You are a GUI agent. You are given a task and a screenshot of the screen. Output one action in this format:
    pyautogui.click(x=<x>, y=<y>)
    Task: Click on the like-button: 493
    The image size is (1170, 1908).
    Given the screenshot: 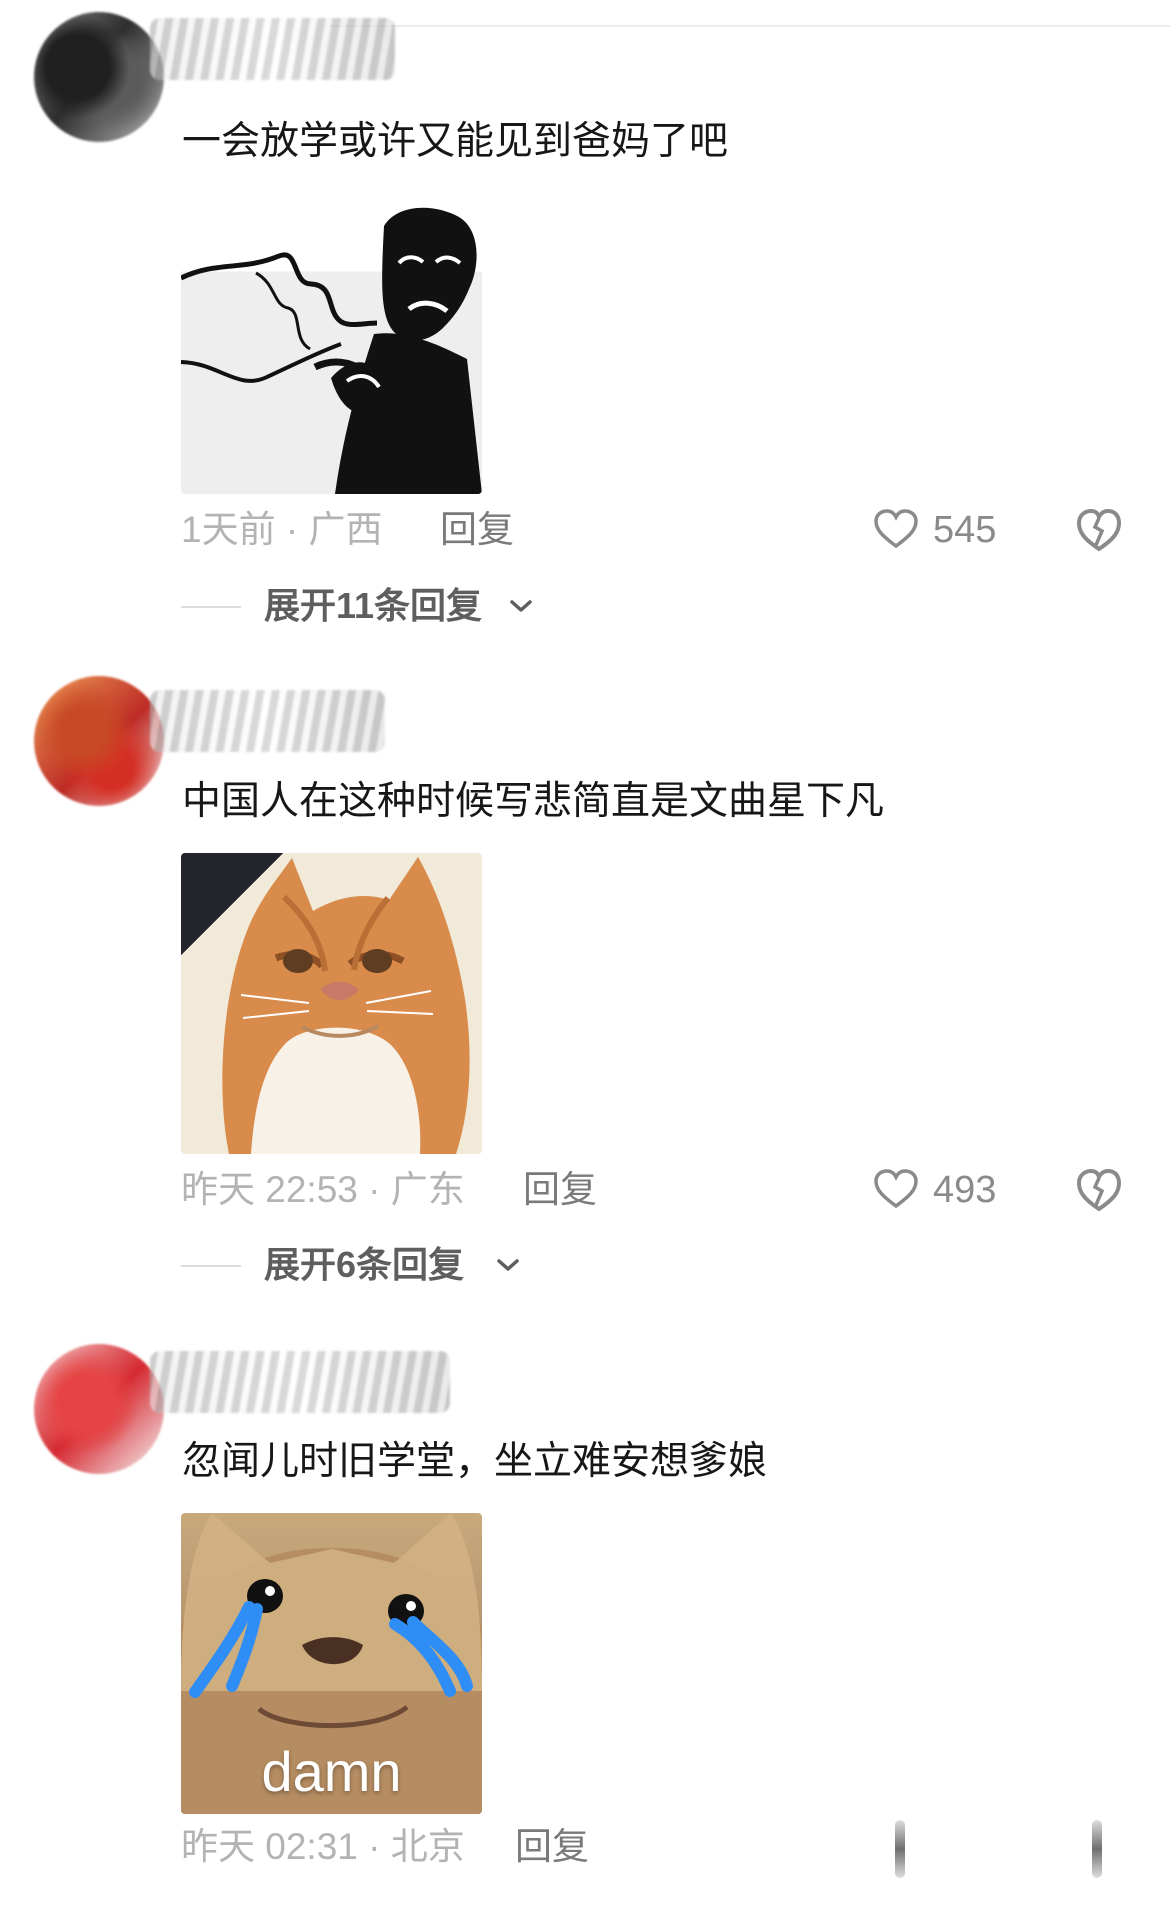 What is the action you would take?
    pyautogui.click(x=953, y=1190)
    